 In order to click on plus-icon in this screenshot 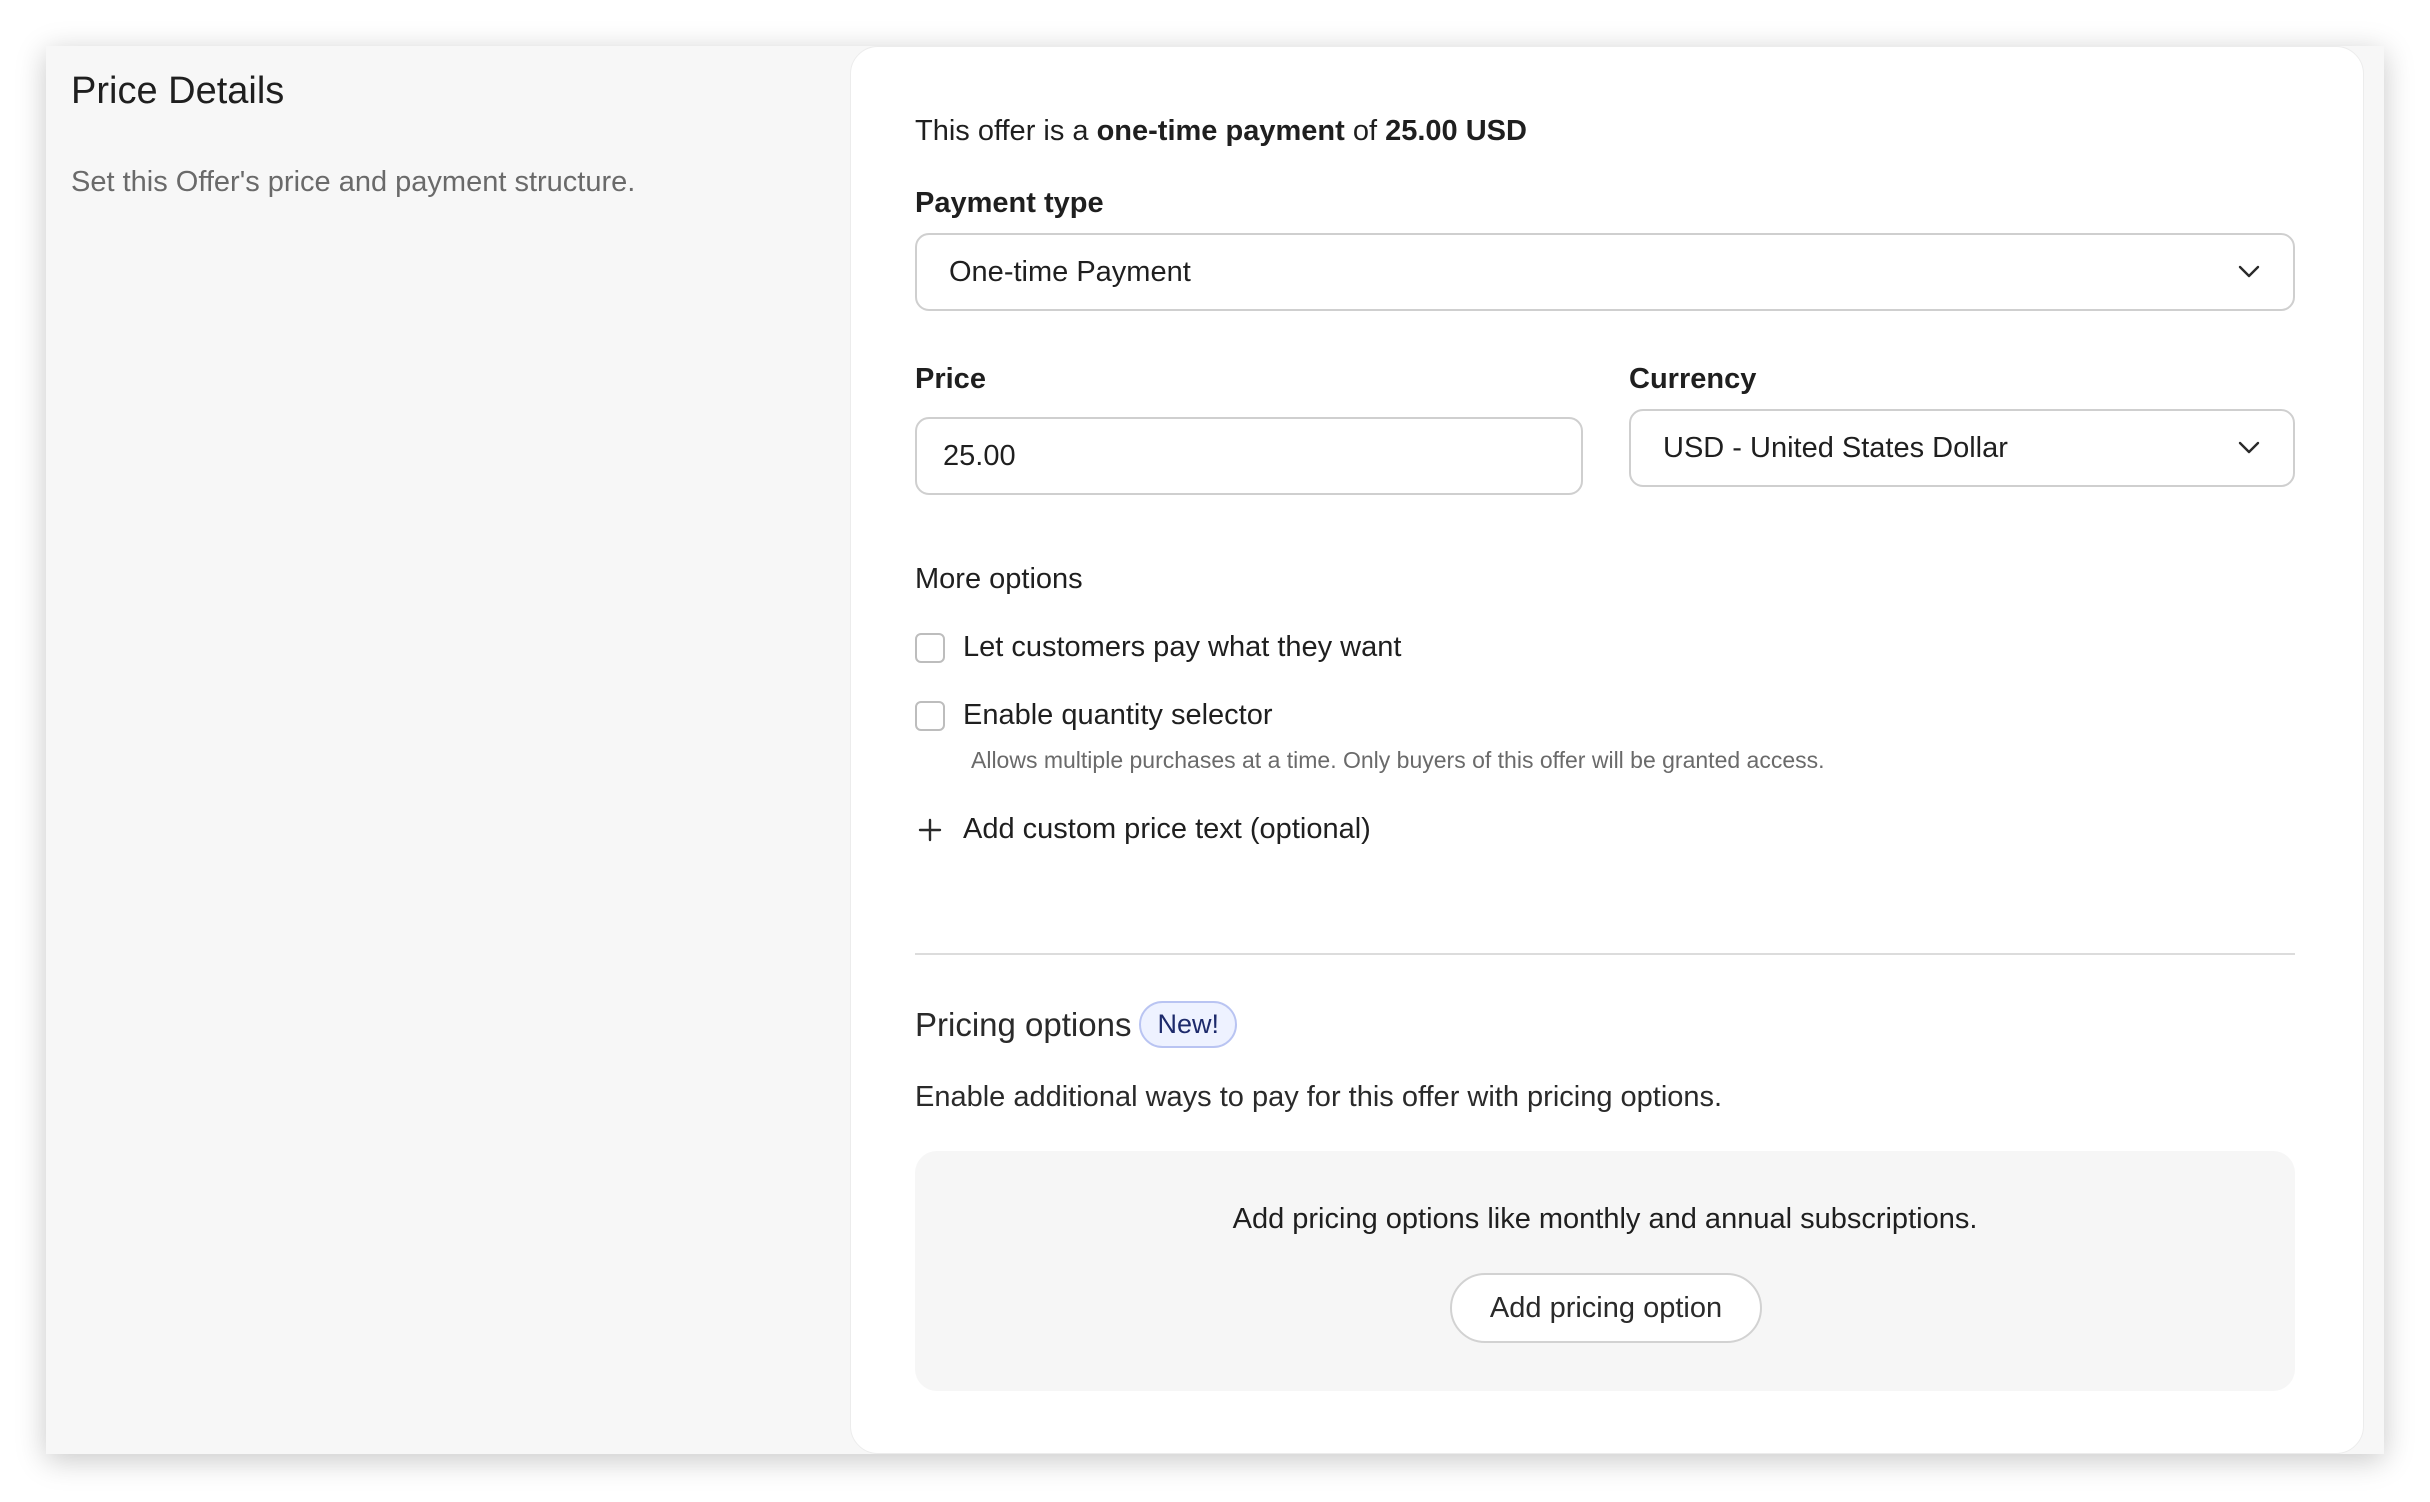, I will do `click(930, 830)`.